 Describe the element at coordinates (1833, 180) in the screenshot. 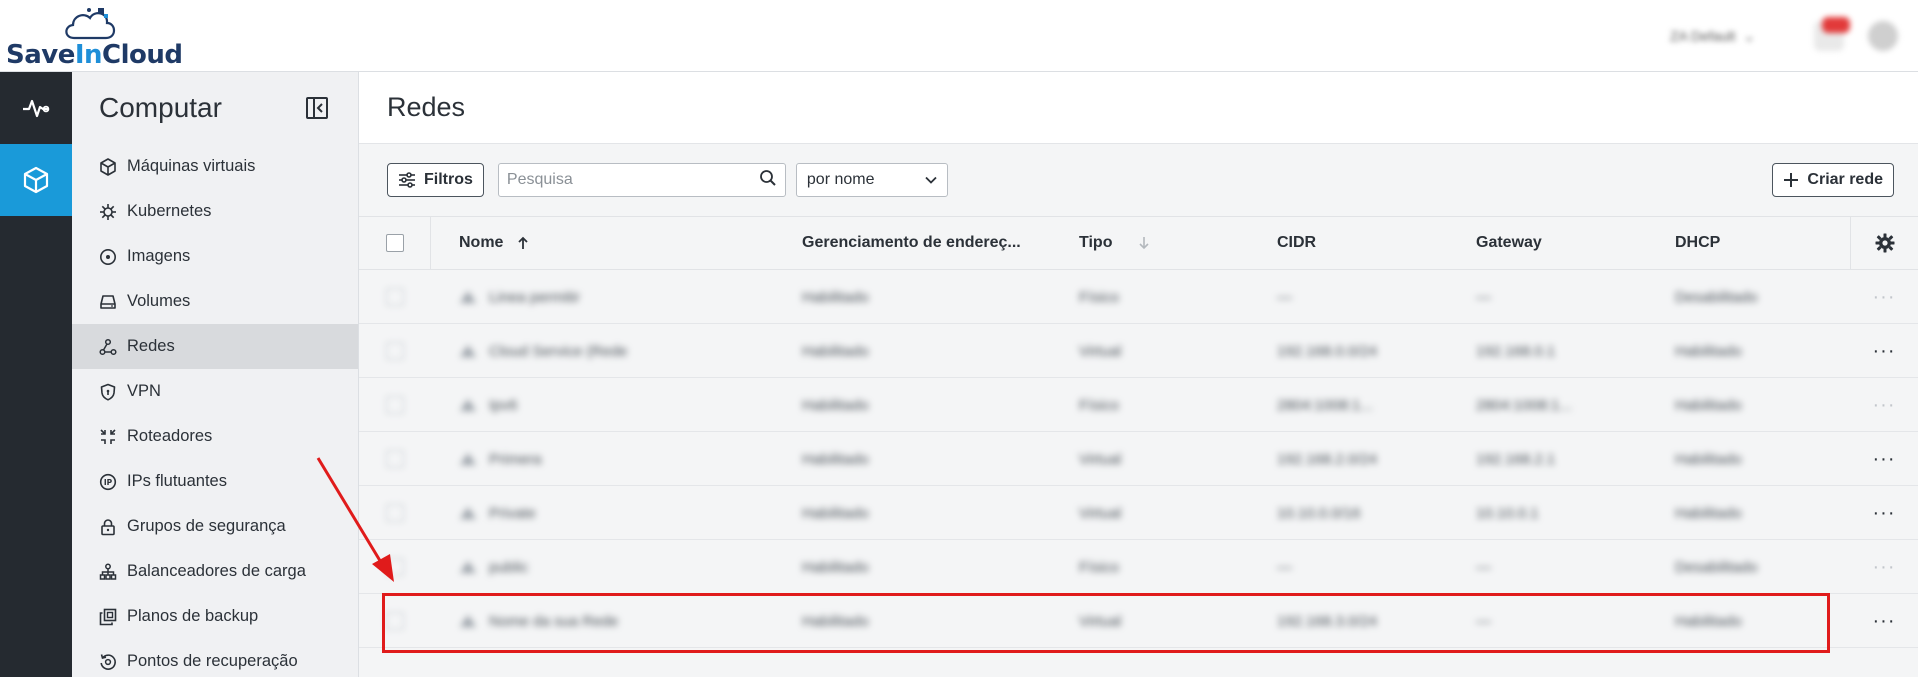

I see `create-network-button: Criar rede` at that location.